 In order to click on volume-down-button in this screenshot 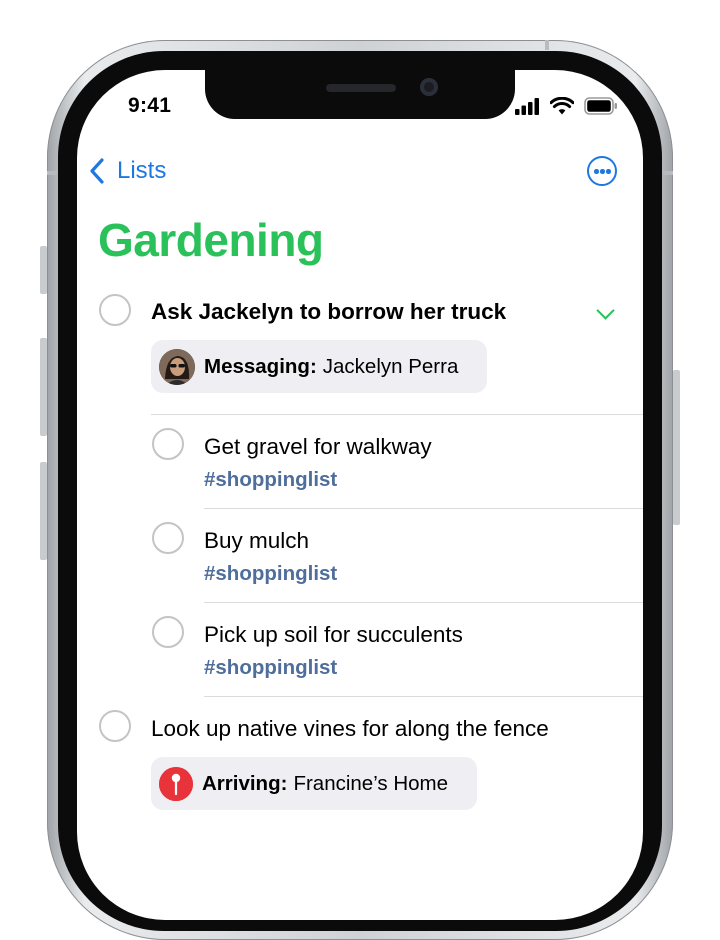, I will do `click(43, 511)`.